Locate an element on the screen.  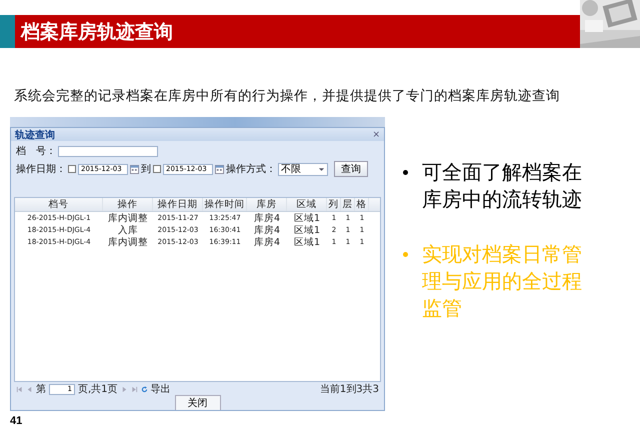
bullet-text: 可全面了解档案在库房中的流转轨迹 is located at coordinates (502, 186).